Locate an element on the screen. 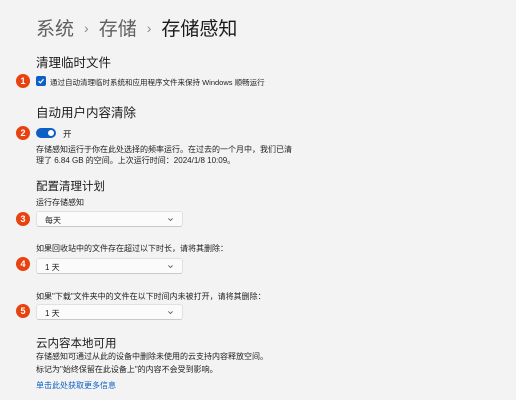 The image size is (516, 400). annotation-badge-5: 5 is located at coordinates (23, 311).